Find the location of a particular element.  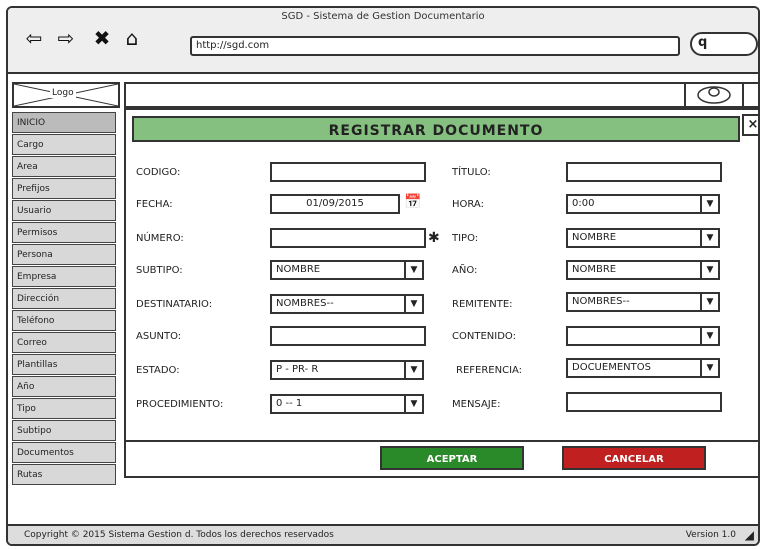

required-icon: ✱ is located at coordinates (434, 238).